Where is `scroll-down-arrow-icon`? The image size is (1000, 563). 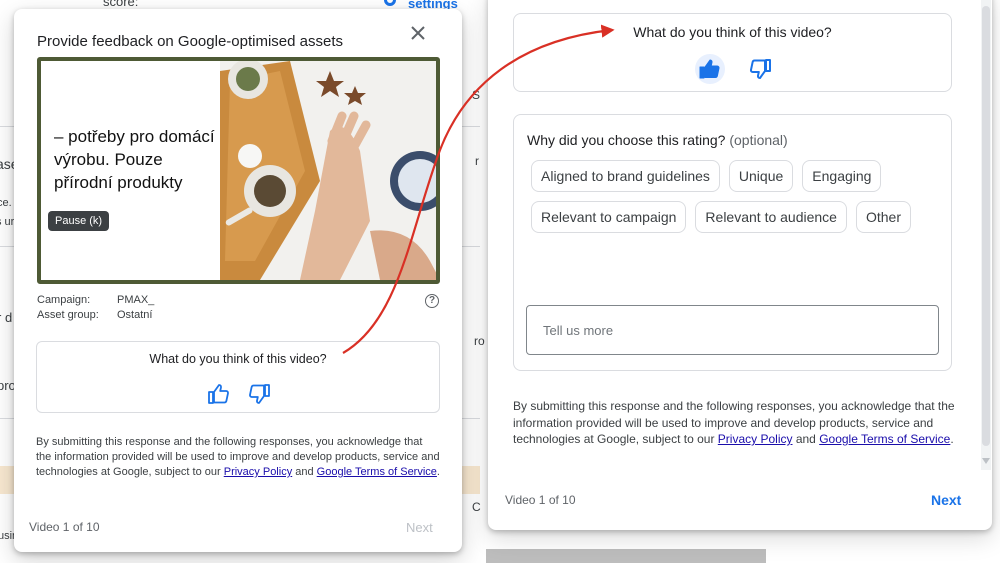
scroll-down-arrow-icon is located at coordinates (986, 461).